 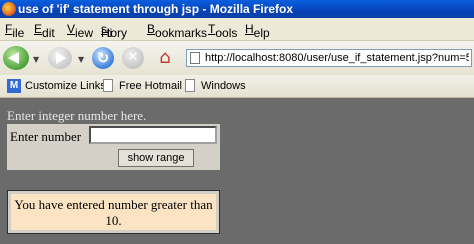 What do you see at coordinates (337, 58) in the screenshot?
I see `url-input` at bounding box center [337, 58].